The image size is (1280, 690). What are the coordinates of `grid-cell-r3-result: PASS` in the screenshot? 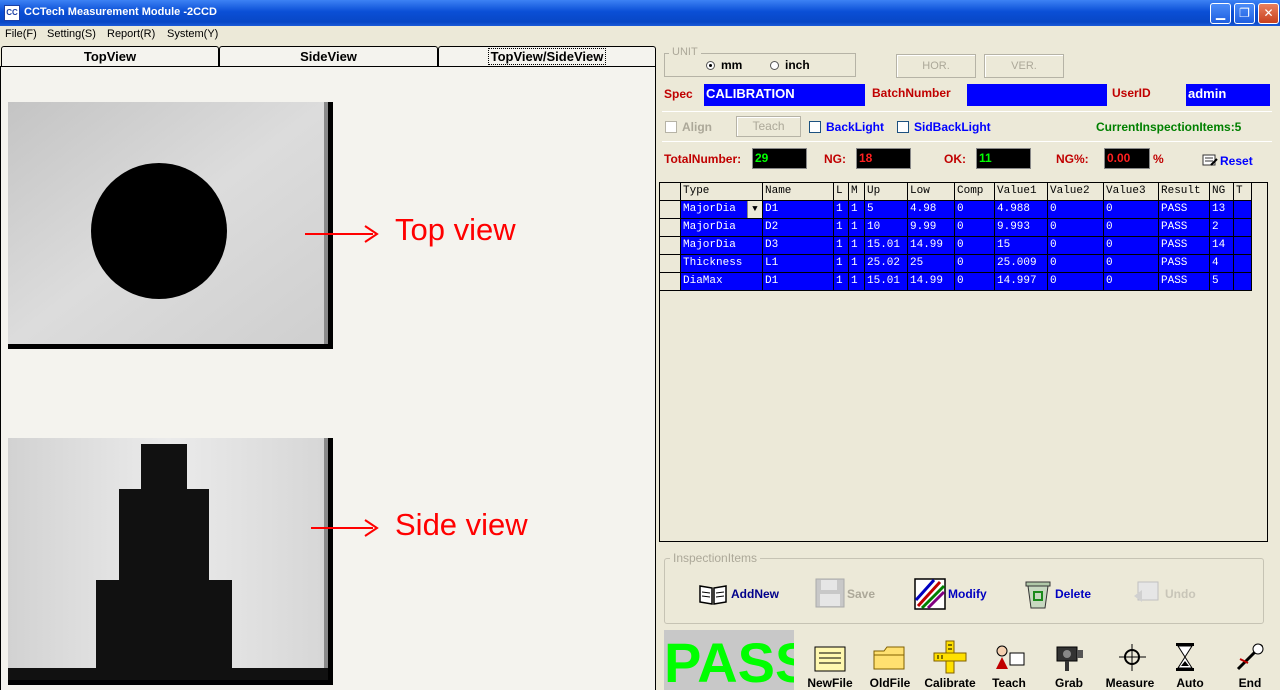 It's located at (1184, 246).